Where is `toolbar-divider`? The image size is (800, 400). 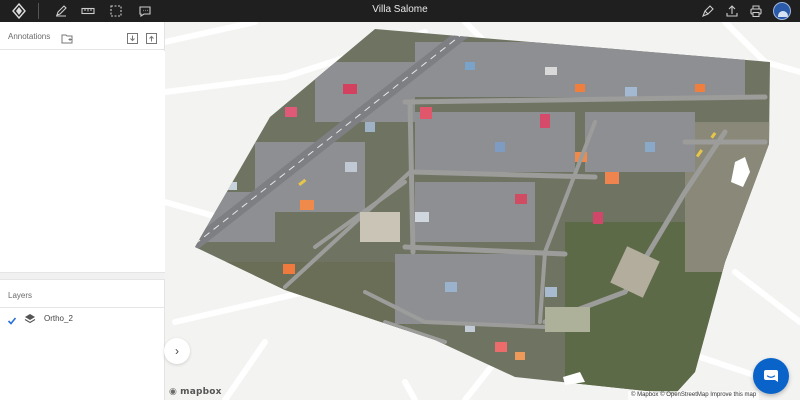
toolbar-divider is located at coordinates (38, 11).